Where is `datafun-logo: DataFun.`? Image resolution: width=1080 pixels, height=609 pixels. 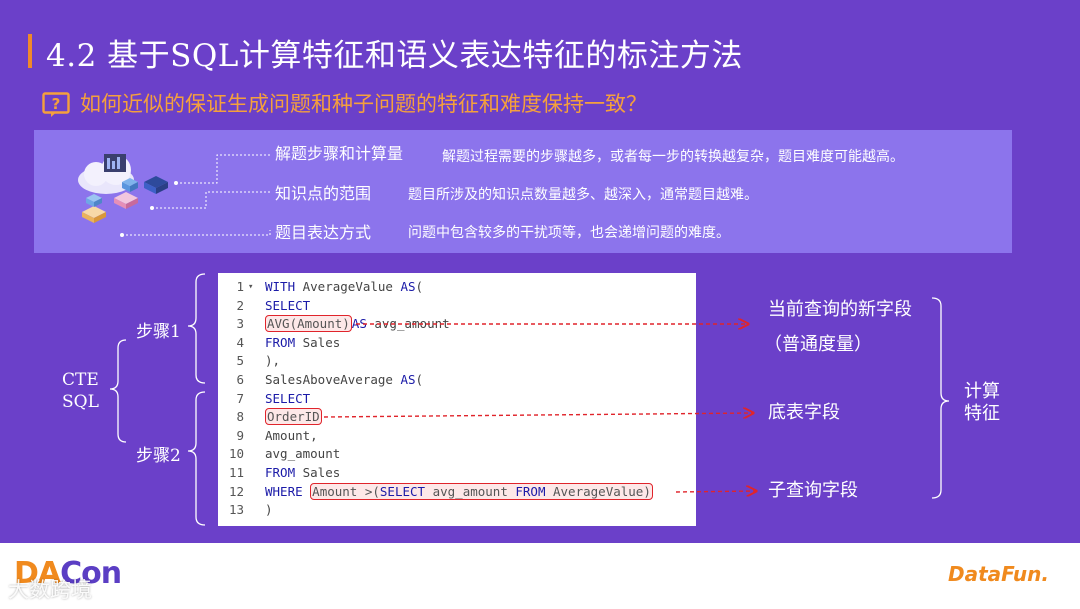 datafun-logo: DataFun. is located at coordinates (998, 574).